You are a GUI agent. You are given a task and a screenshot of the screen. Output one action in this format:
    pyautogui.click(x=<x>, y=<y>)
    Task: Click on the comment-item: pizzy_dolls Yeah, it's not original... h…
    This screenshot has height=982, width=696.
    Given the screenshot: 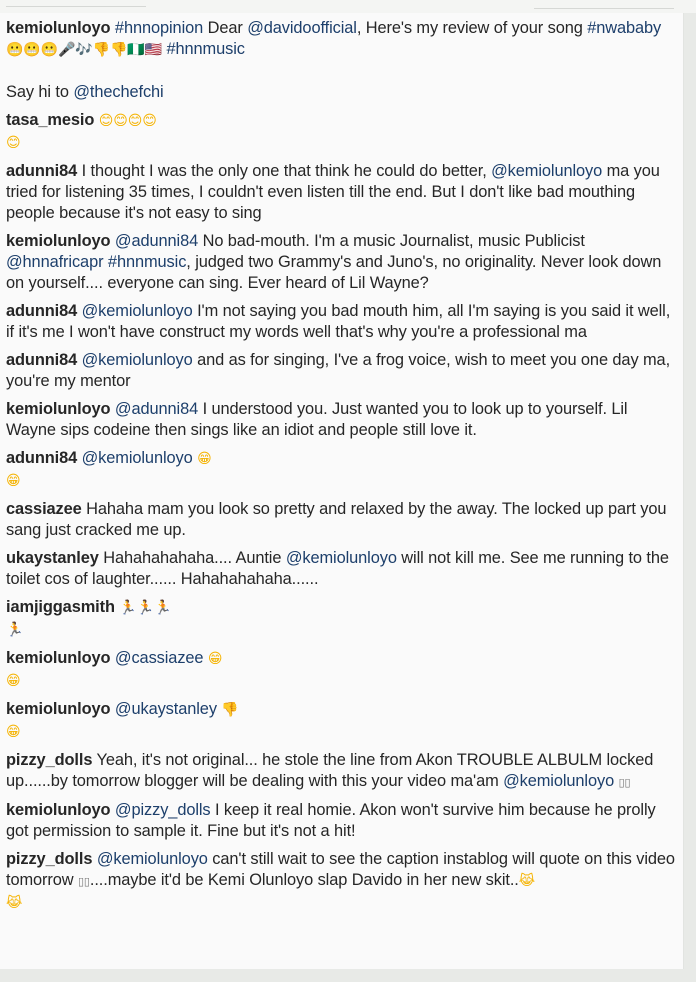 What is the action you would take?
    pyautogui.click(x=342, y=771)
    